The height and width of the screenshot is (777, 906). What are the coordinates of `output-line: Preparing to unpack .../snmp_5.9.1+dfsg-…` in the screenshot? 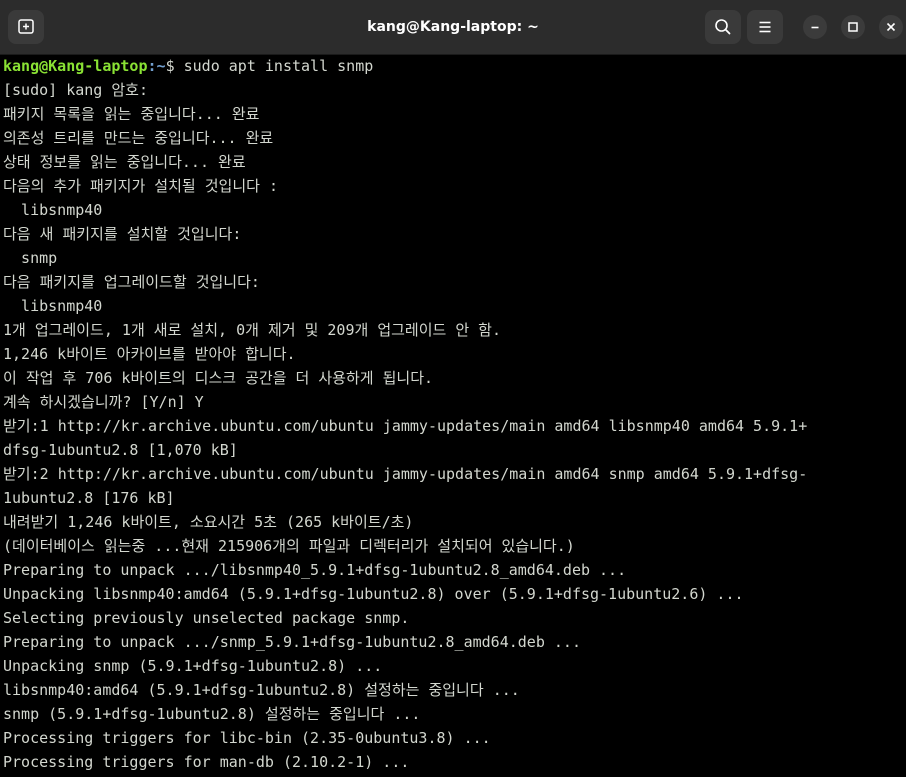 It's located at (292, 642).